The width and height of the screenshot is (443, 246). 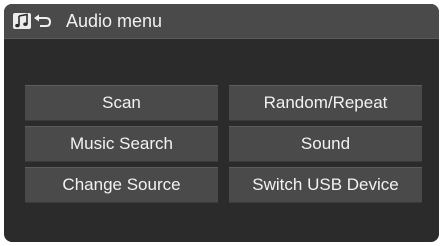 I want to click on sound-button: Sound, so click(x=325, y=144).